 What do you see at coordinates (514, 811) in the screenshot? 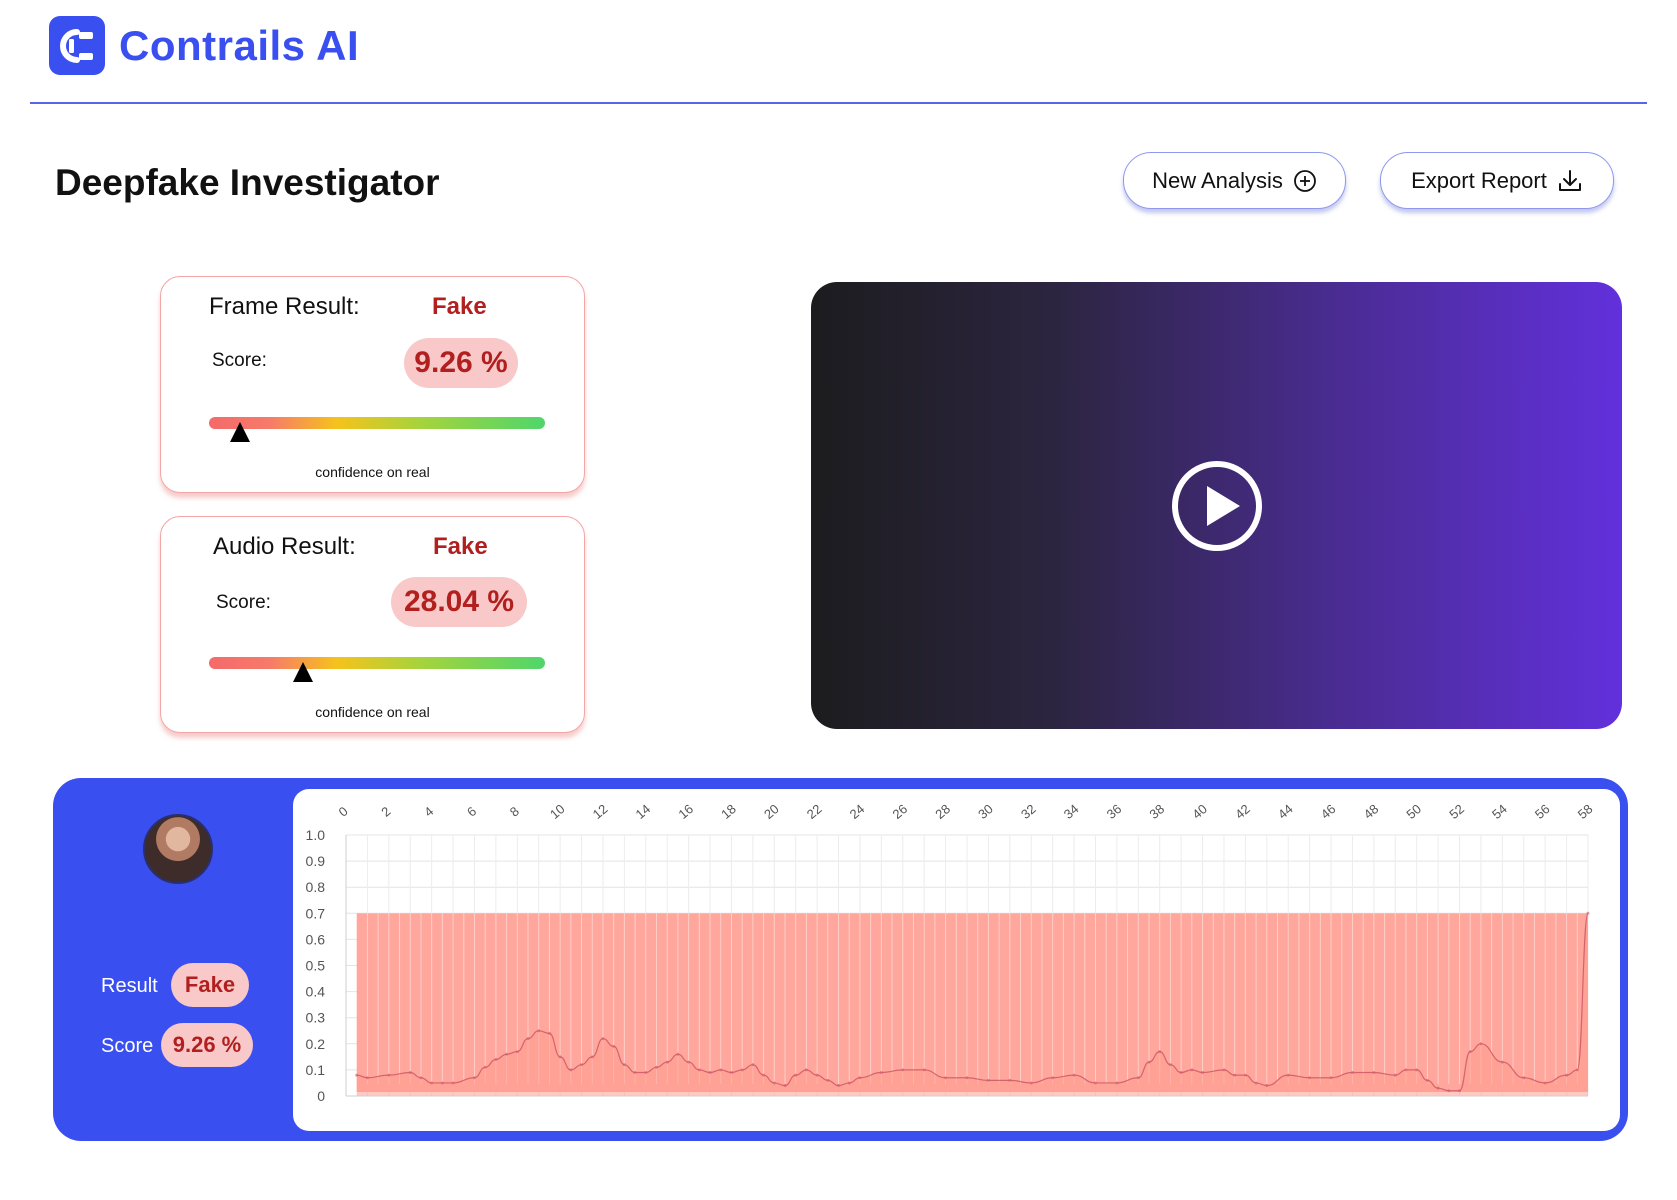
I see `x-tick-label: 8` at bounding box center [514, 811].